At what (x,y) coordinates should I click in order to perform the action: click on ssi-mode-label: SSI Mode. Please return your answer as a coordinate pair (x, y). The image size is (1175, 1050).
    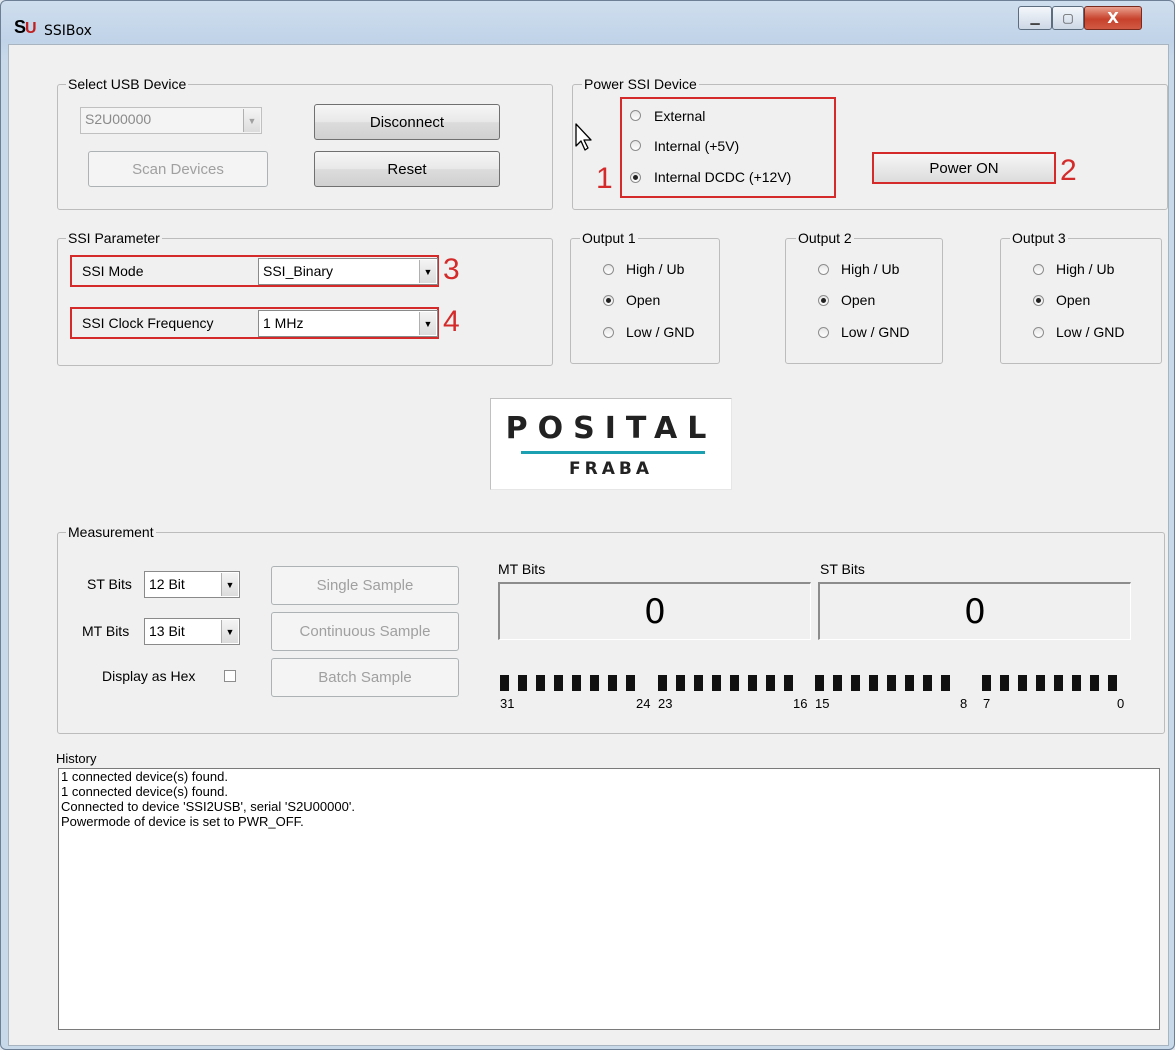
    Looking at the image, I should click on (113, 271).